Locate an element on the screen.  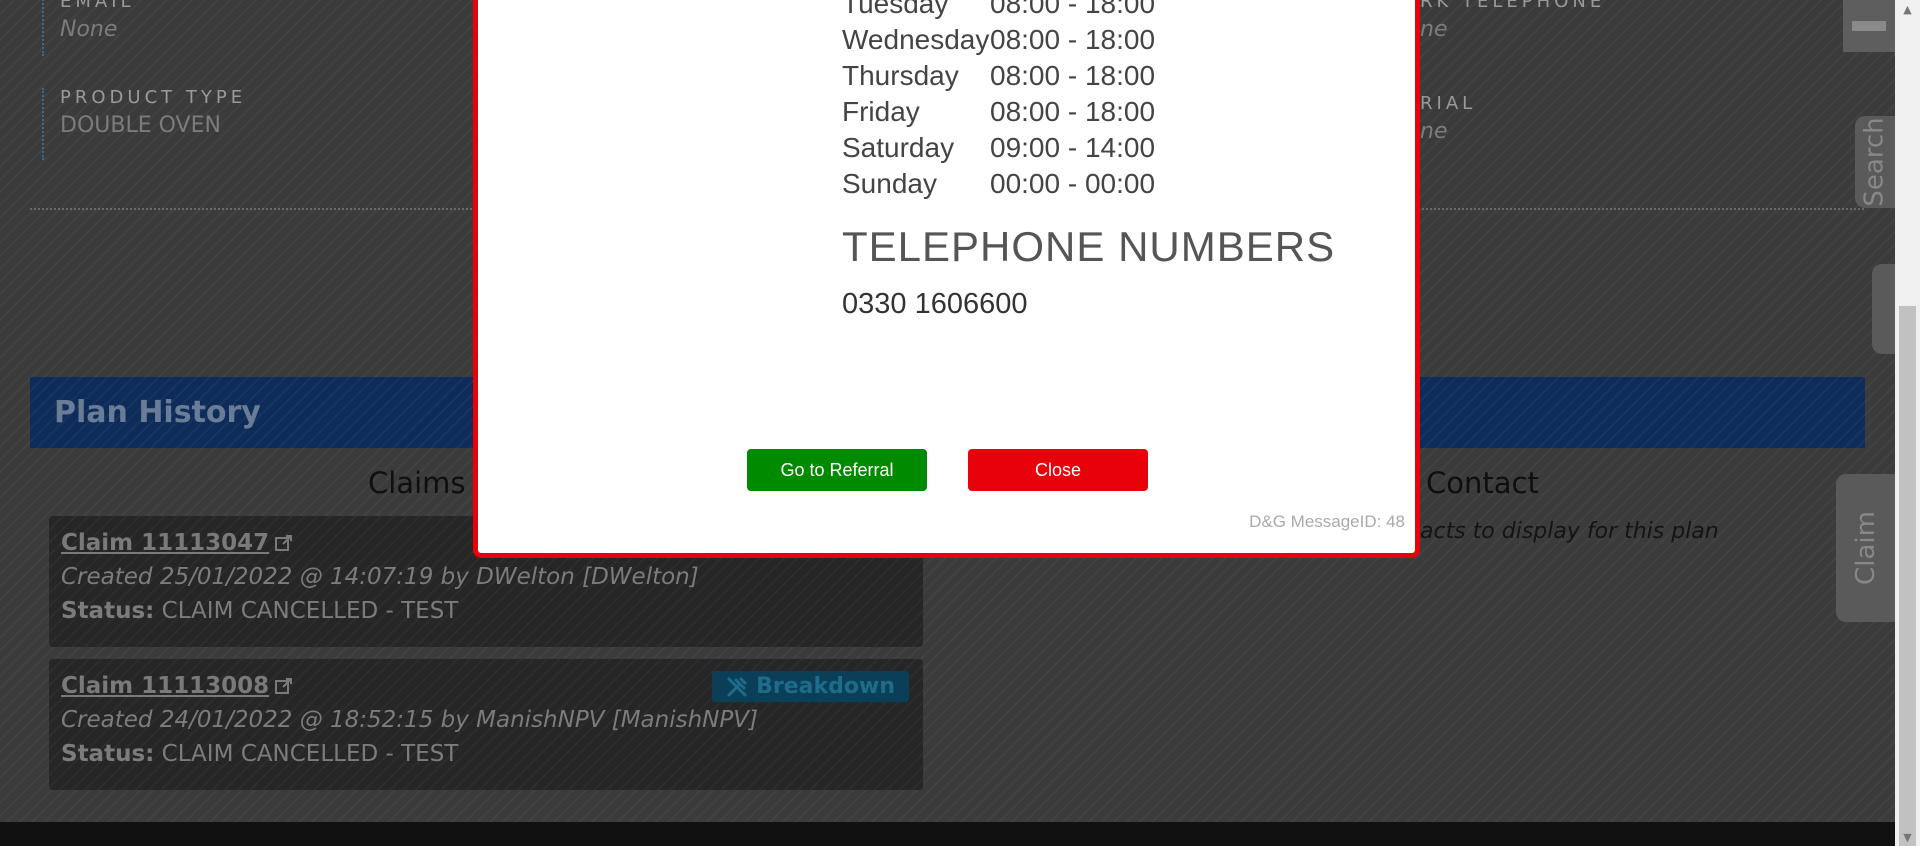
vertical-scrollbar: ▲ ▼ is located at coordinates (1907, 423).